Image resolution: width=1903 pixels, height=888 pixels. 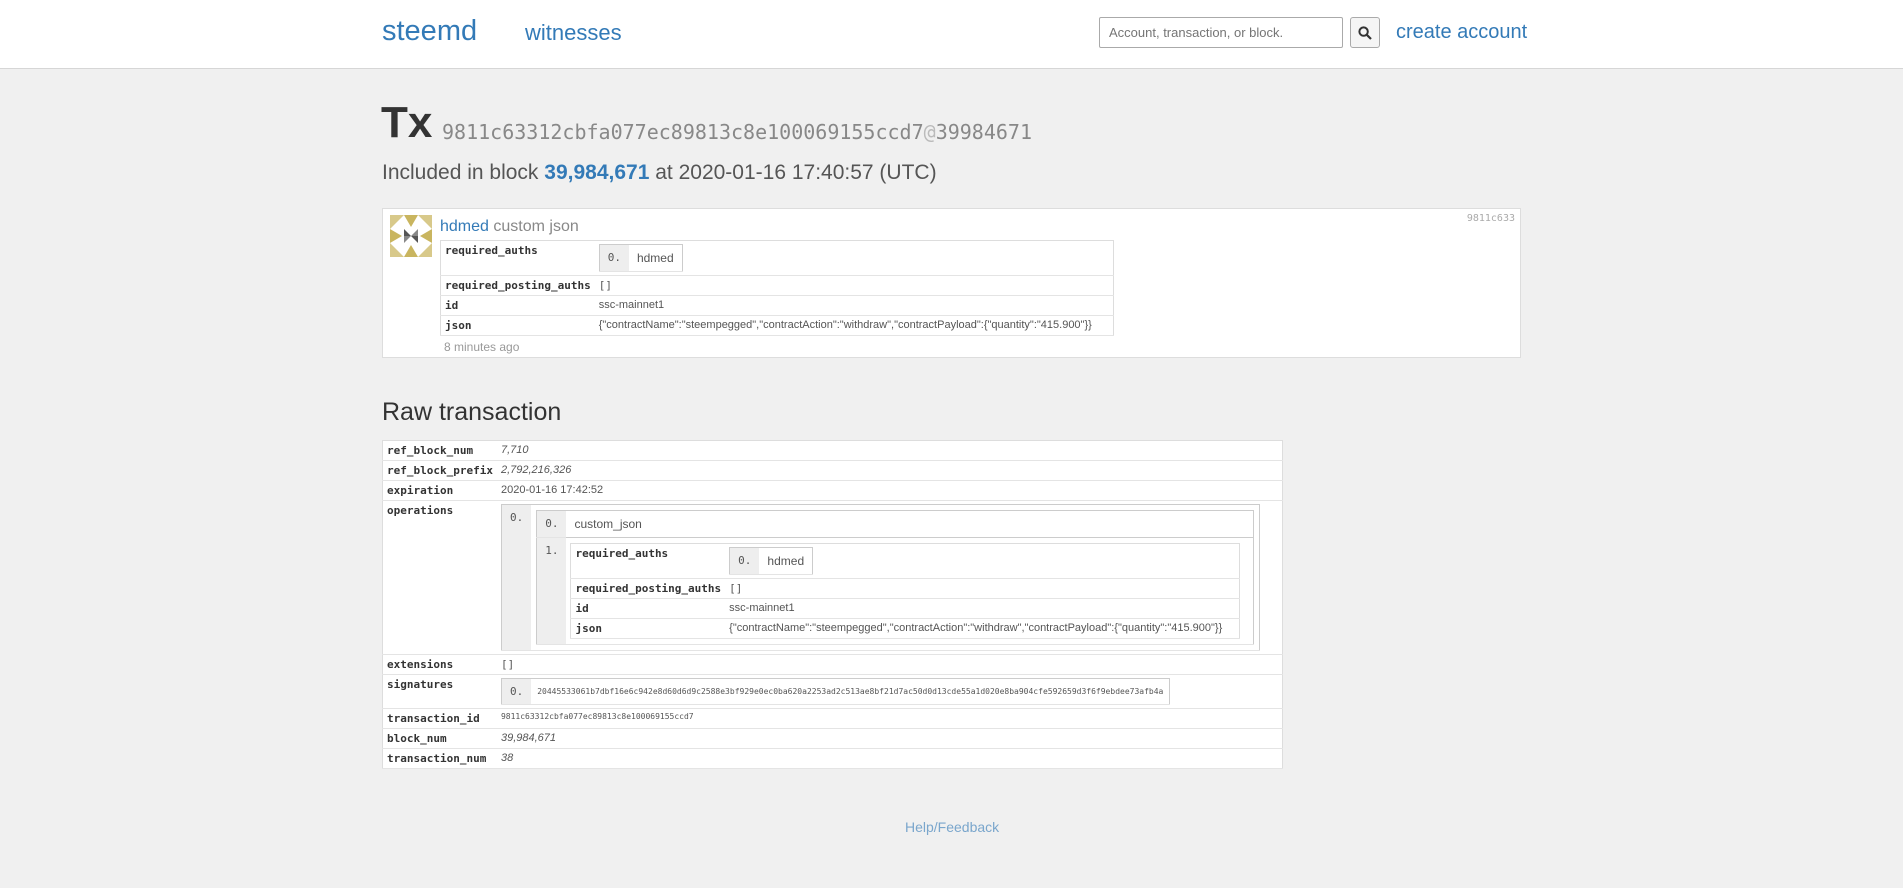 I want to click on included-prefix: Included in block, so click(x=460, y=172).